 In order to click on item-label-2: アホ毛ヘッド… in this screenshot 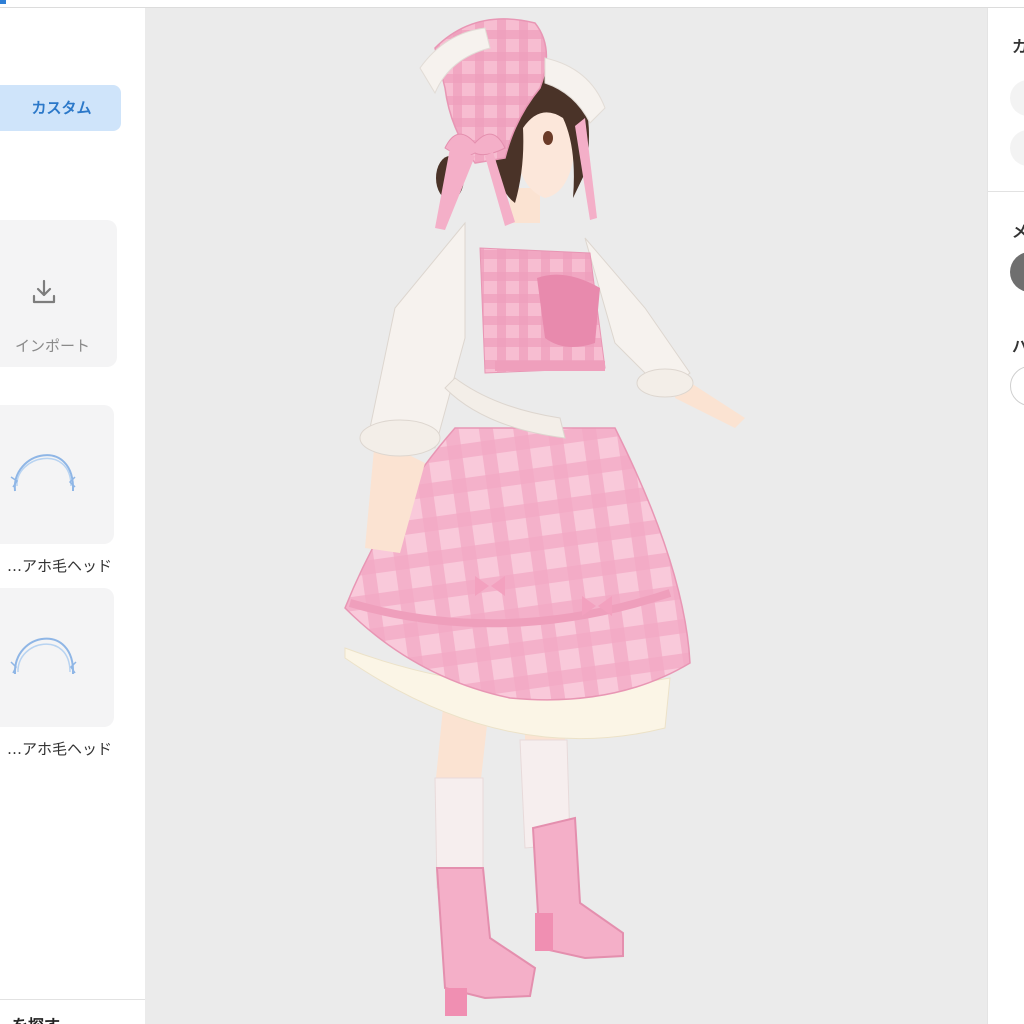, I will do `click(59, 749)`.